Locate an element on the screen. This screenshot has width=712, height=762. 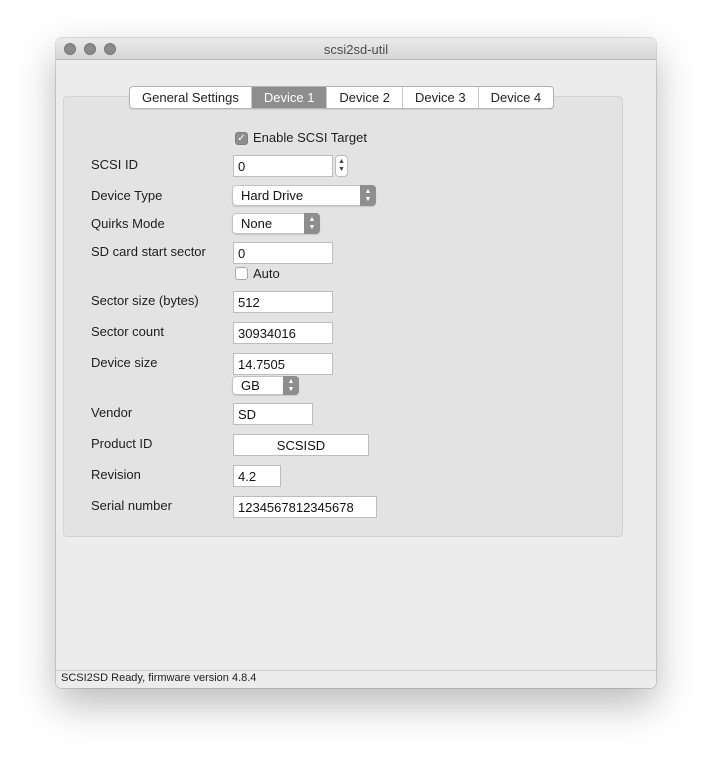
vendor-input: SD is located at coordinates (273, 414).